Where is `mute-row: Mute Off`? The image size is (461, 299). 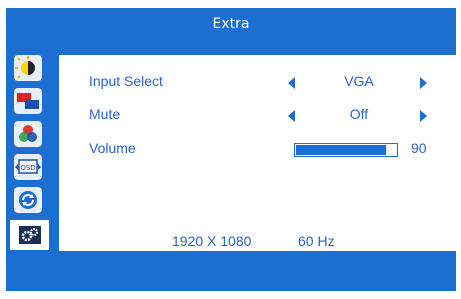 mute-row: Mute Off is located at coordinates (257, 115).